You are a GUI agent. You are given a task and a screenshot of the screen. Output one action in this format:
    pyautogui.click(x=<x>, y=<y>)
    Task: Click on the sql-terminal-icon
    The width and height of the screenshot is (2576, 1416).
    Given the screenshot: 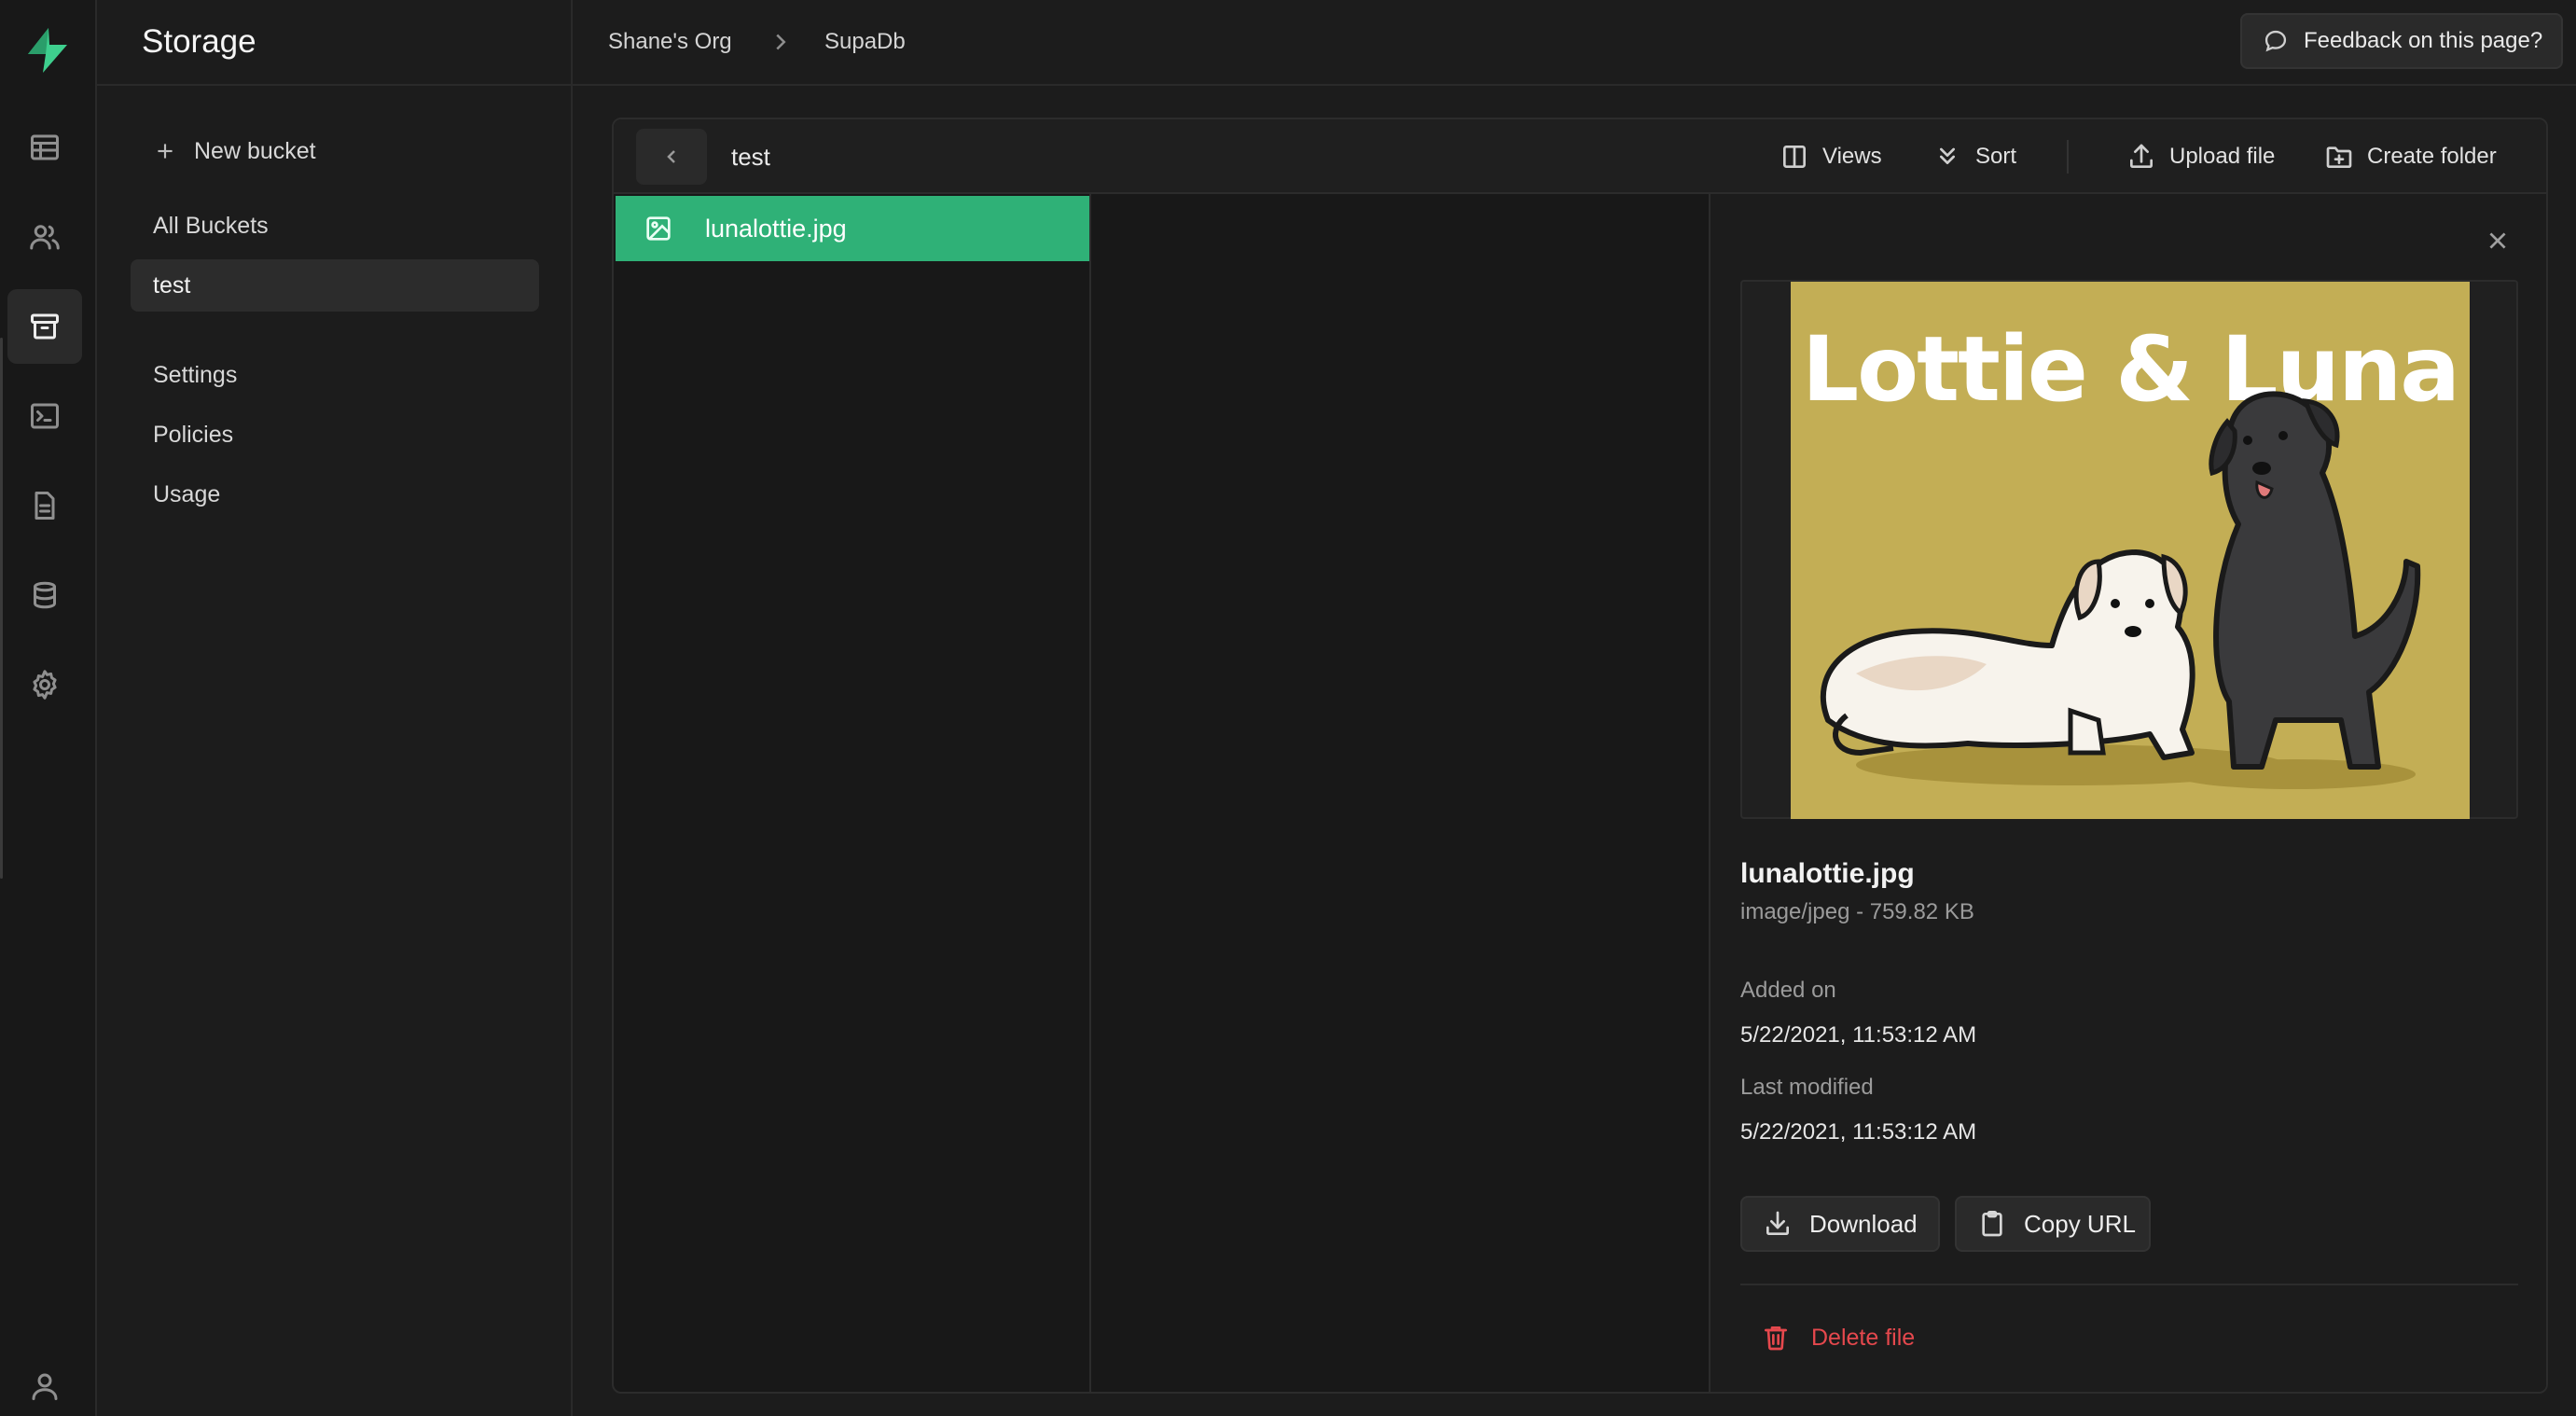 What is the action you would take?
    pyautogui.click(x=44, y=416)
    